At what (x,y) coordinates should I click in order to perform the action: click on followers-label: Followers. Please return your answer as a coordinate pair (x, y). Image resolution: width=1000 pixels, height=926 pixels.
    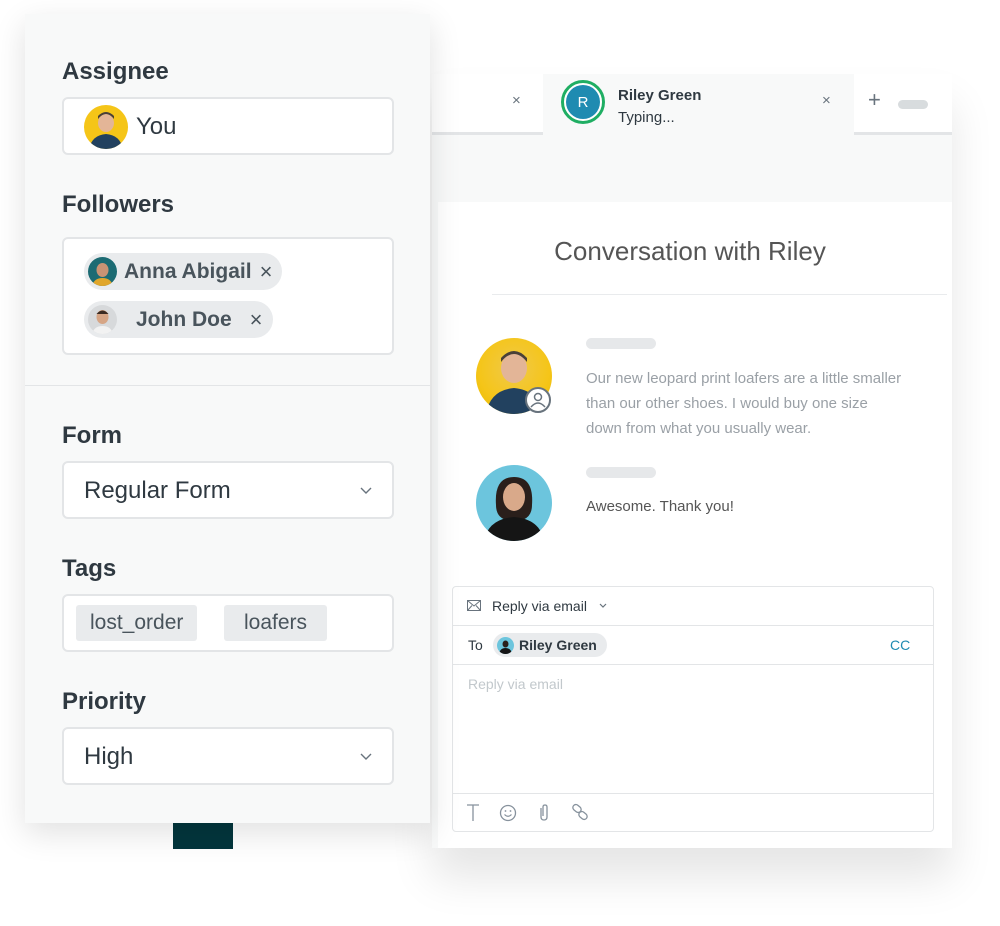
    Looking at the image, I should click on (118, 204).